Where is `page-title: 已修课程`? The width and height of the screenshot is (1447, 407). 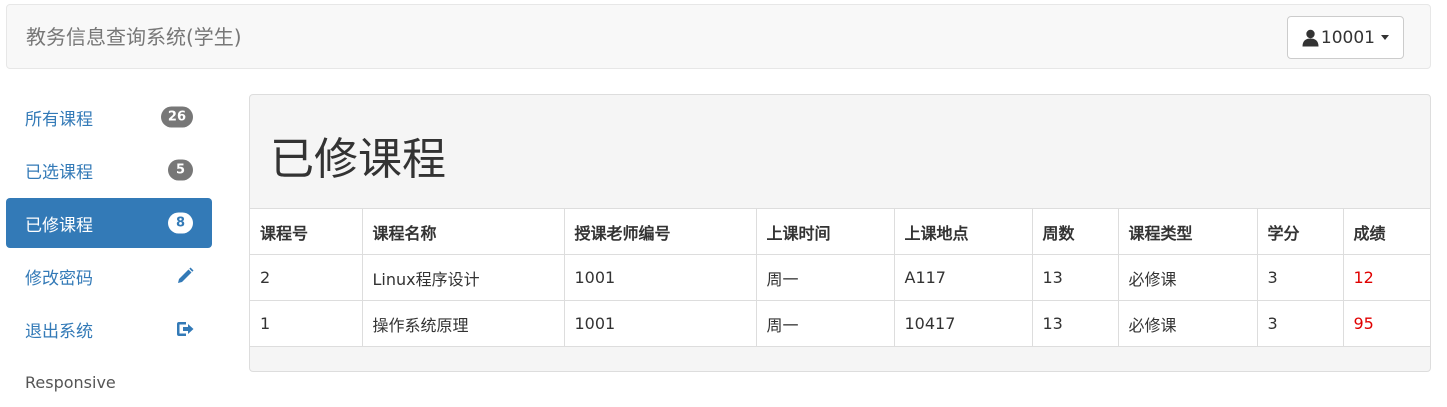
page-title: 已修课程 is located at coordinates (358, 159).